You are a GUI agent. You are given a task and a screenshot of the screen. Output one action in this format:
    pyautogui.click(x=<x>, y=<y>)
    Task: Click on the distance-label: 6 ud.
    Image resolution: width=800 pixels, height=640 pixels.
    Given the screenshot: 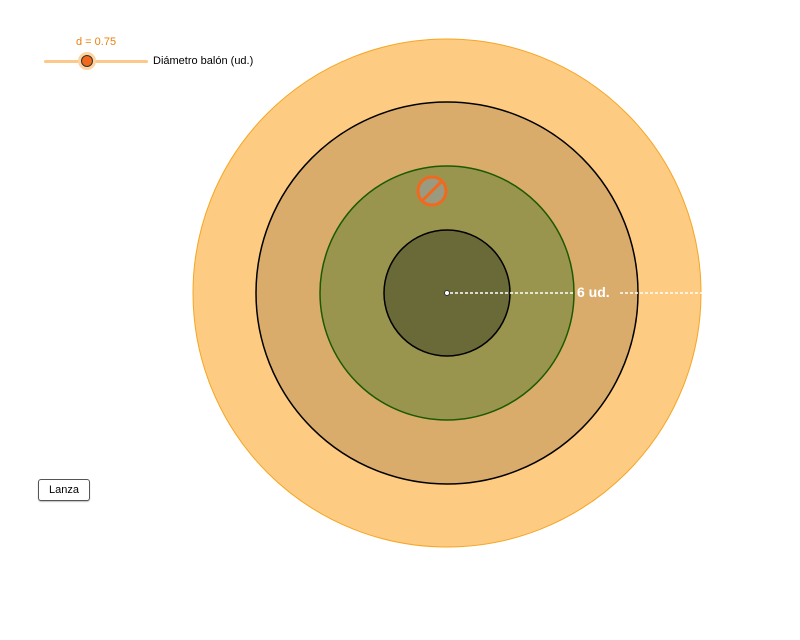 What is the action you would take?
    pyautogui.click(x=593, y=292)
    